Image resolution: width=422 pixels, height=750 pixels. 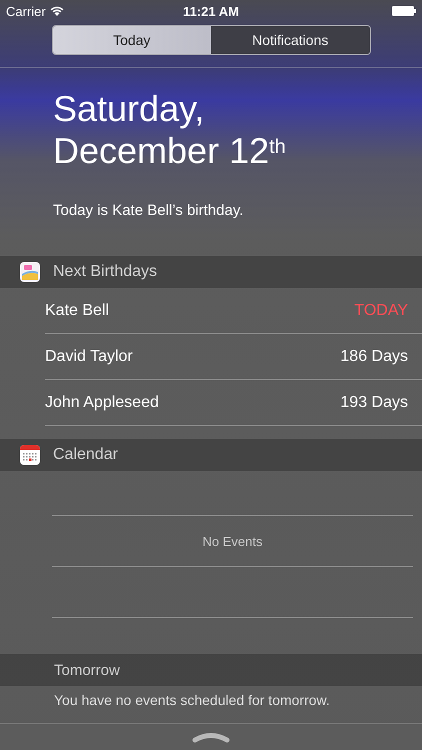 What do you see at coordinates (26, 11) in the screenshot?
I see `carrier-name: Carrier` at bounding box center [26, 11].